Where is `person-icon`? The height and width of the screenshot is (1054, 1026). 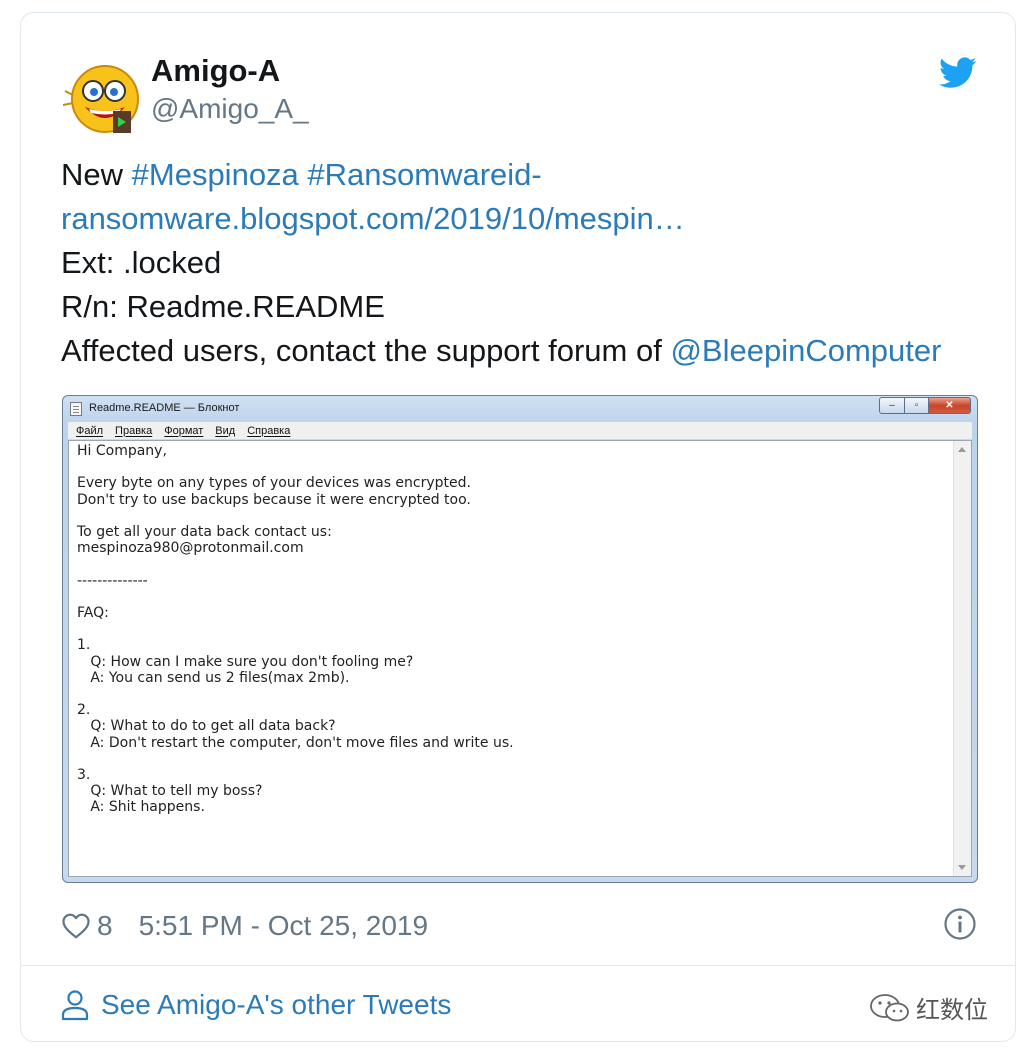 person-icon is located at coordinates (75, 1005).